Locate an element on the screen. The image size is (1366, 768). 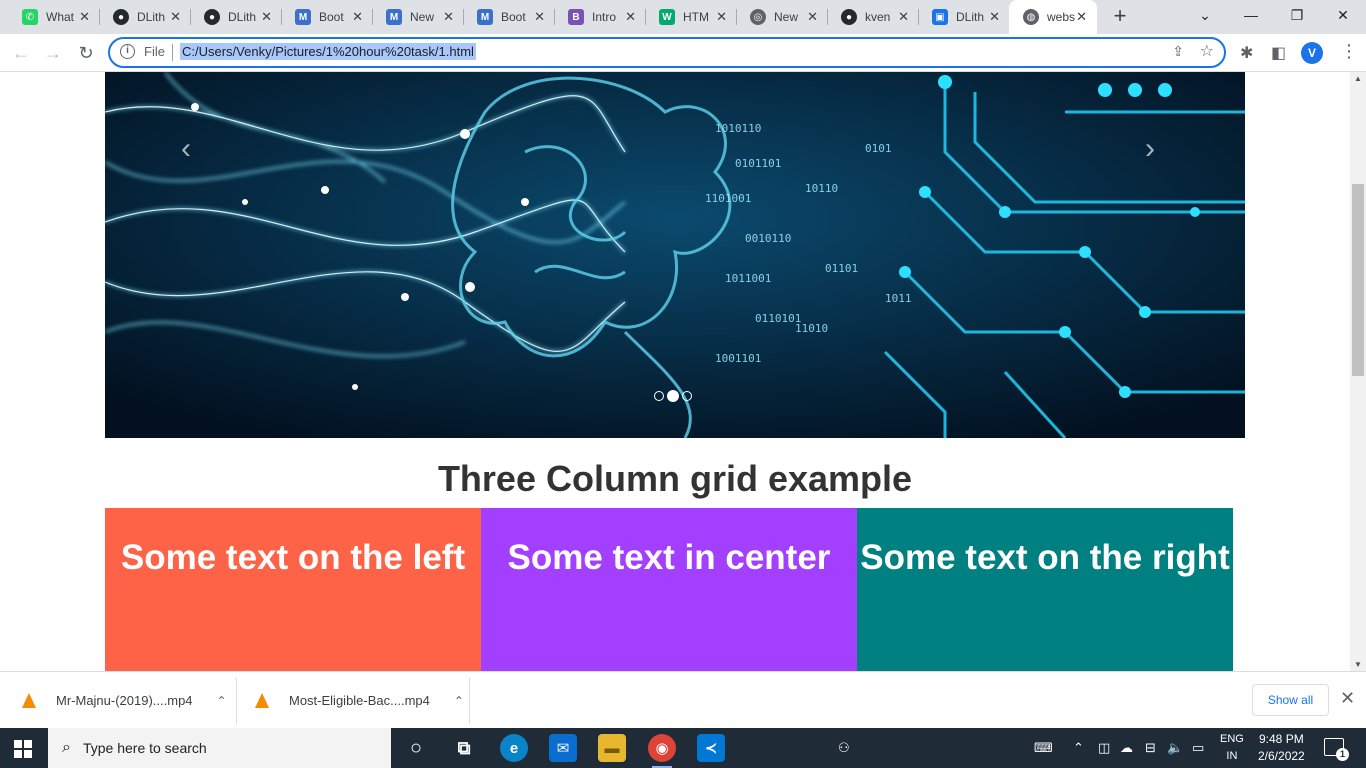
meet-now-icon: ◫ is located at coordinates (1104, 748).